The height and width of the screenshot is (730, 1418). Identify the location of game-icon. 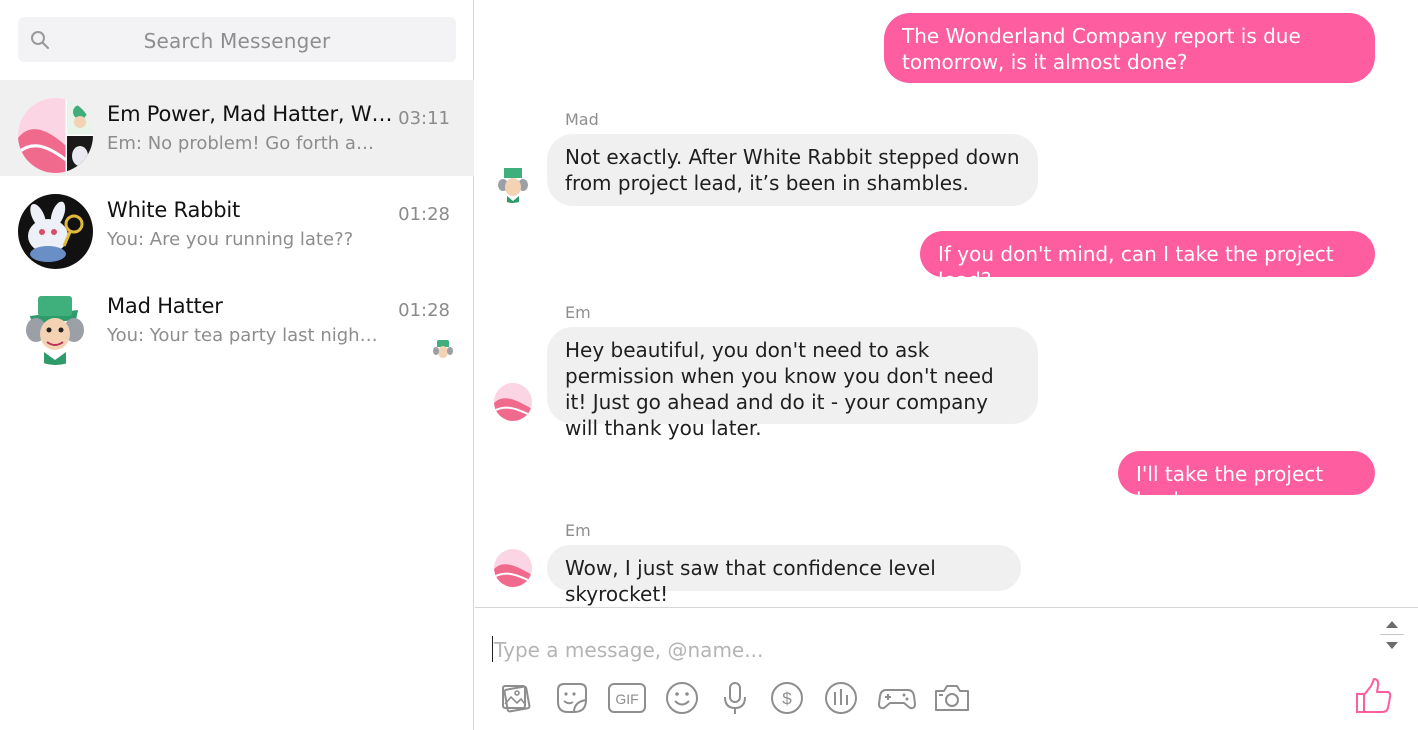
(897, 698).